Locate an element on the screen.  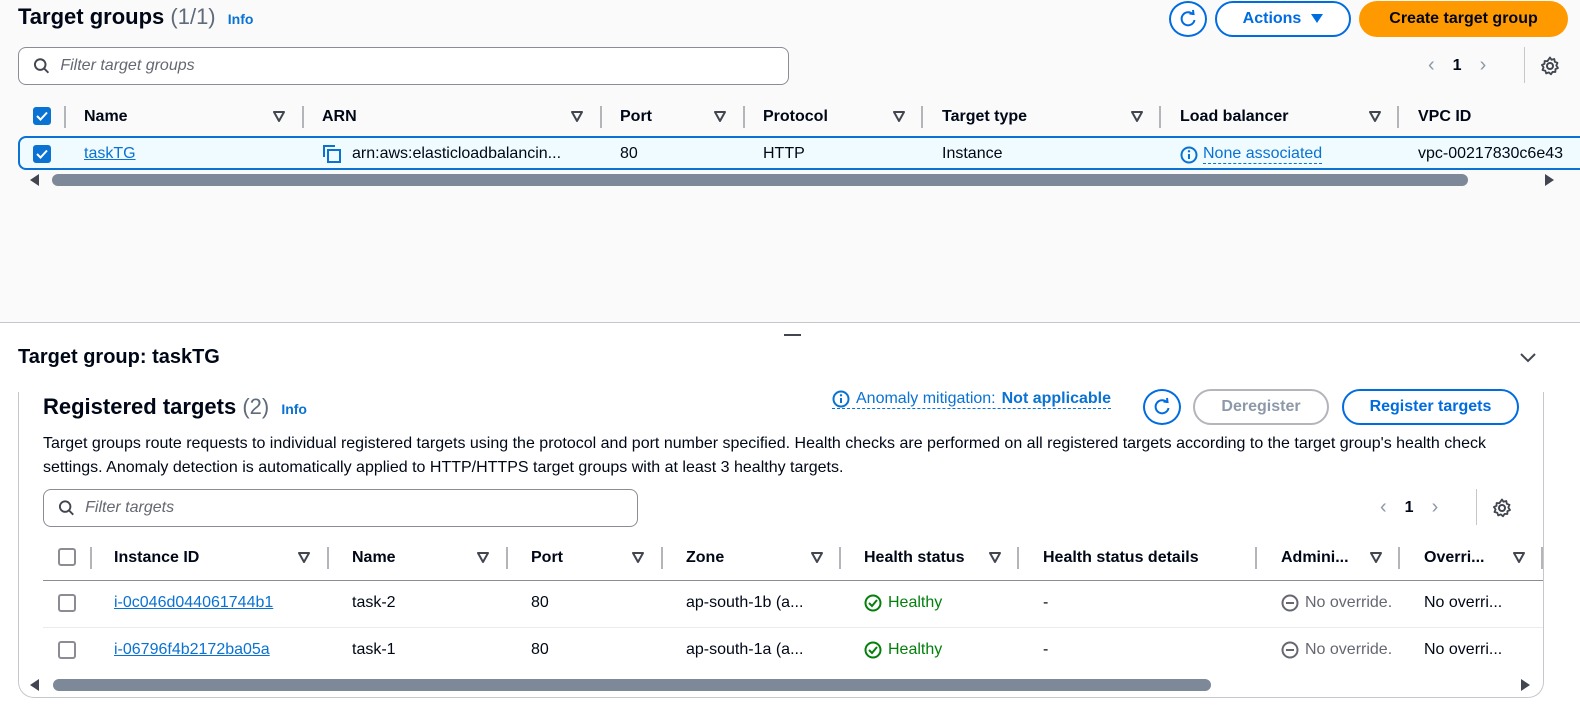
targets-pagination: ‹ 1 › is located at coordinates (1409, 507).